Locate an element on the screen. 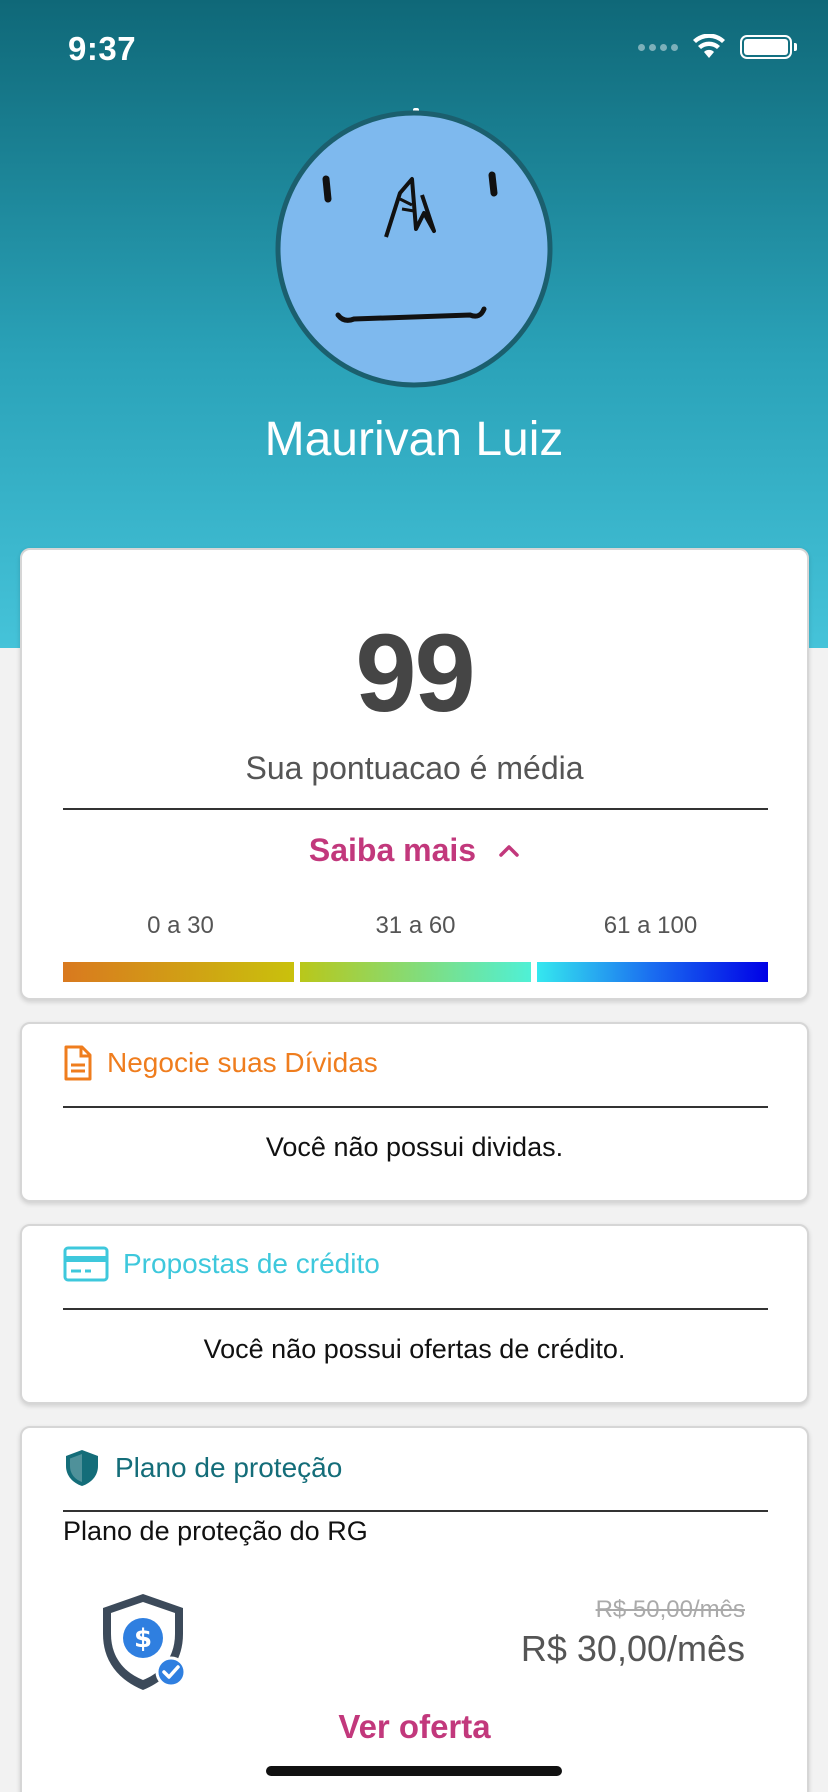 The height and width of the screenshot is (1792, 828). user-name: Maurivan Luiz is located at coordinates (414, 439).